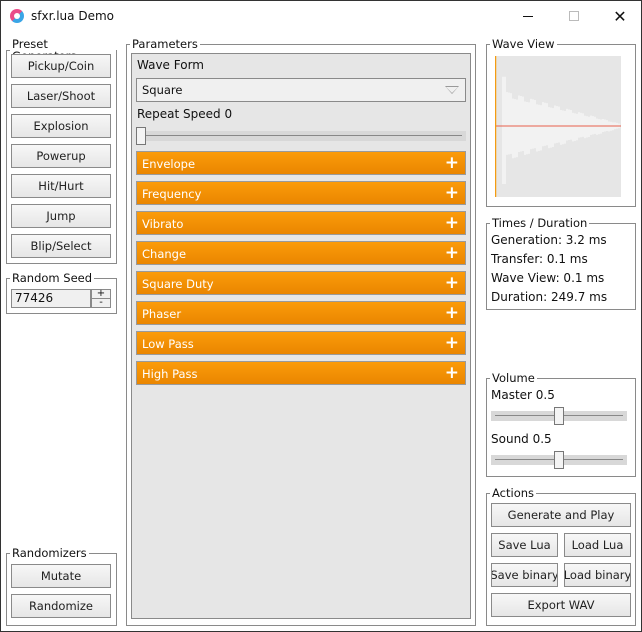 This screenshot has width=642, height=632. I want to click on slider-line, so click(301, 135).